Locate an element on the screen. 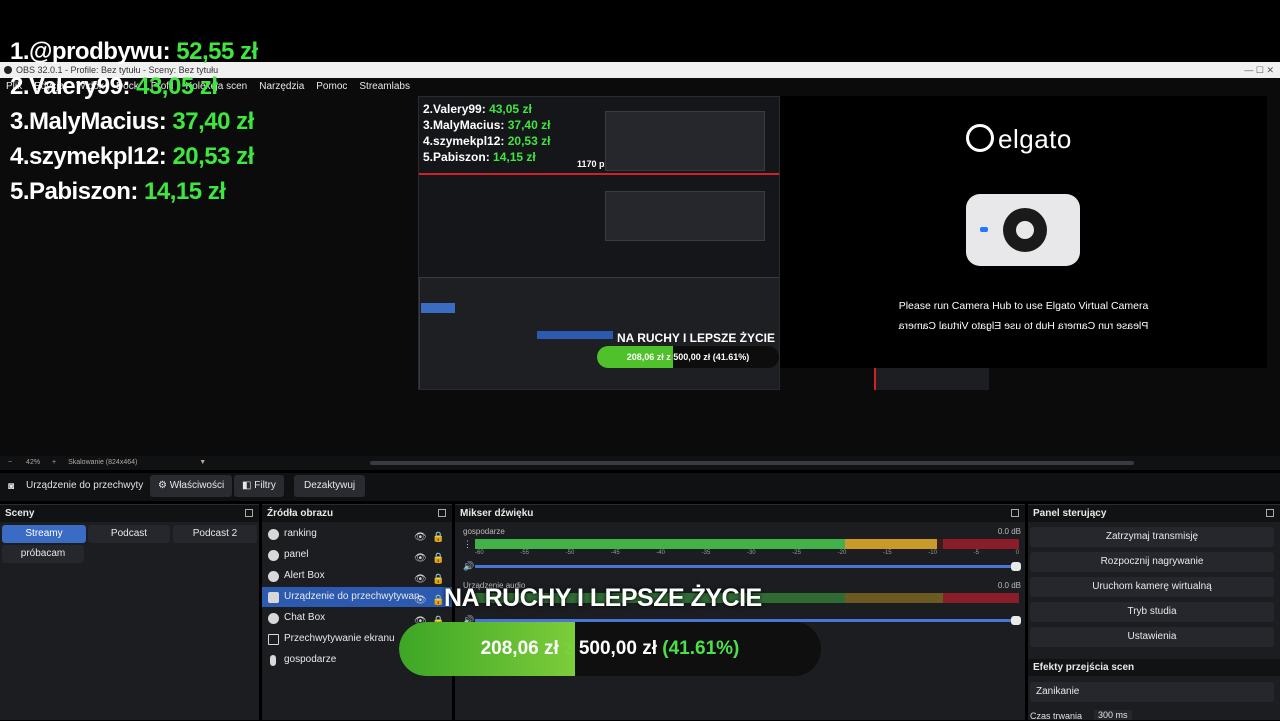  ranking-entry: 4.szymekpl12: 20,53 zł is located at coordinates (132, 156).